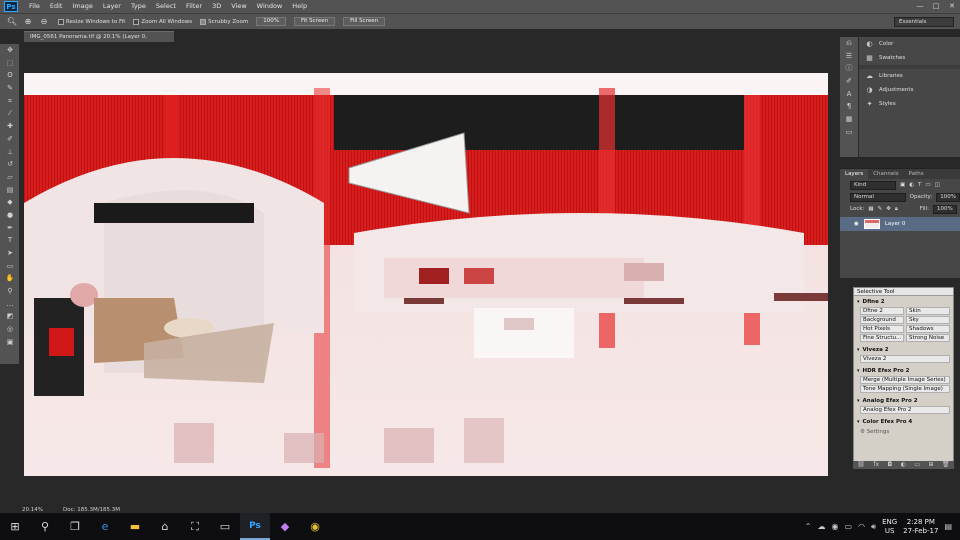 This screenshot has height=540, width=960. I want to click on info-panel-icon: ⓘ, so click(849, 68).